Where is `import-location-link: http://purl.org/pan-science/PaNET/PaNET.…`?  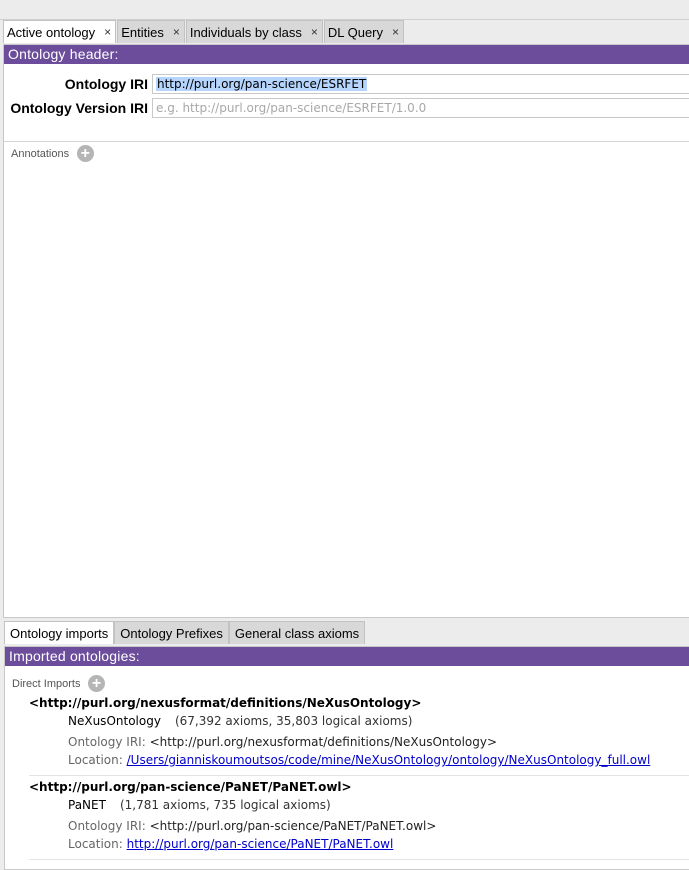 import-location-link: http://purl.org/pan-science/PaNET/PaNET.… is located at coordinates (260, 844).